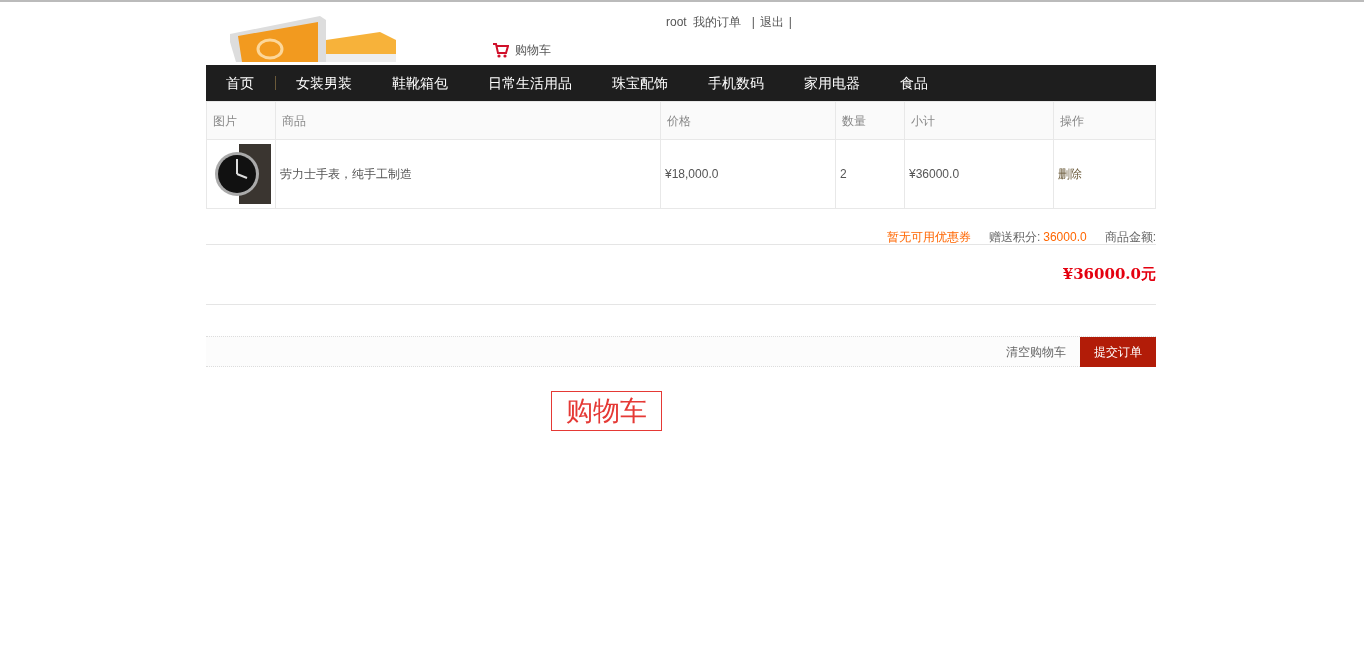  Describe the element at coordinates (1036, 351) in the screenshot. I see `clear-cart-link: 清空购物车` at that location.